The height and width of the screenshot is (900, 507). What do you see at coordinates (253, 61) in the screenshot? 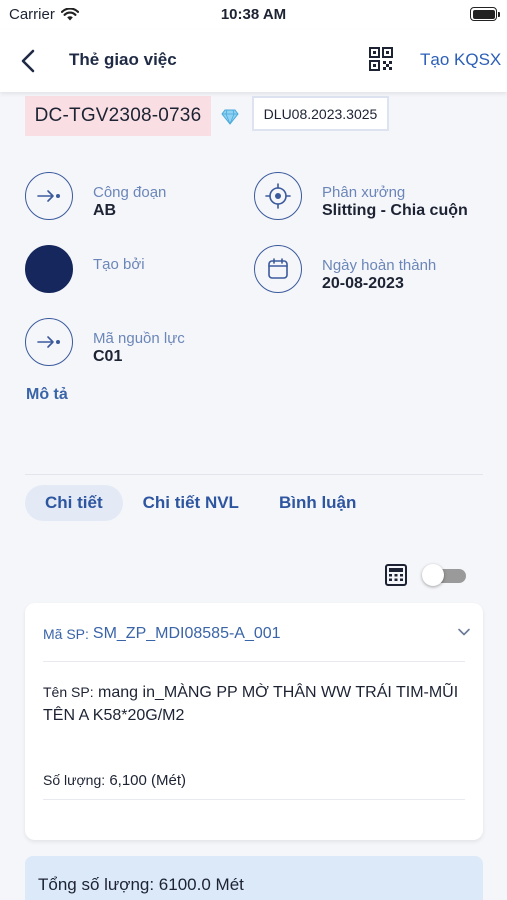
I see `navigation-bar: Thẻ giao việc Tạo KQSX` at bounding box center [253, 61].